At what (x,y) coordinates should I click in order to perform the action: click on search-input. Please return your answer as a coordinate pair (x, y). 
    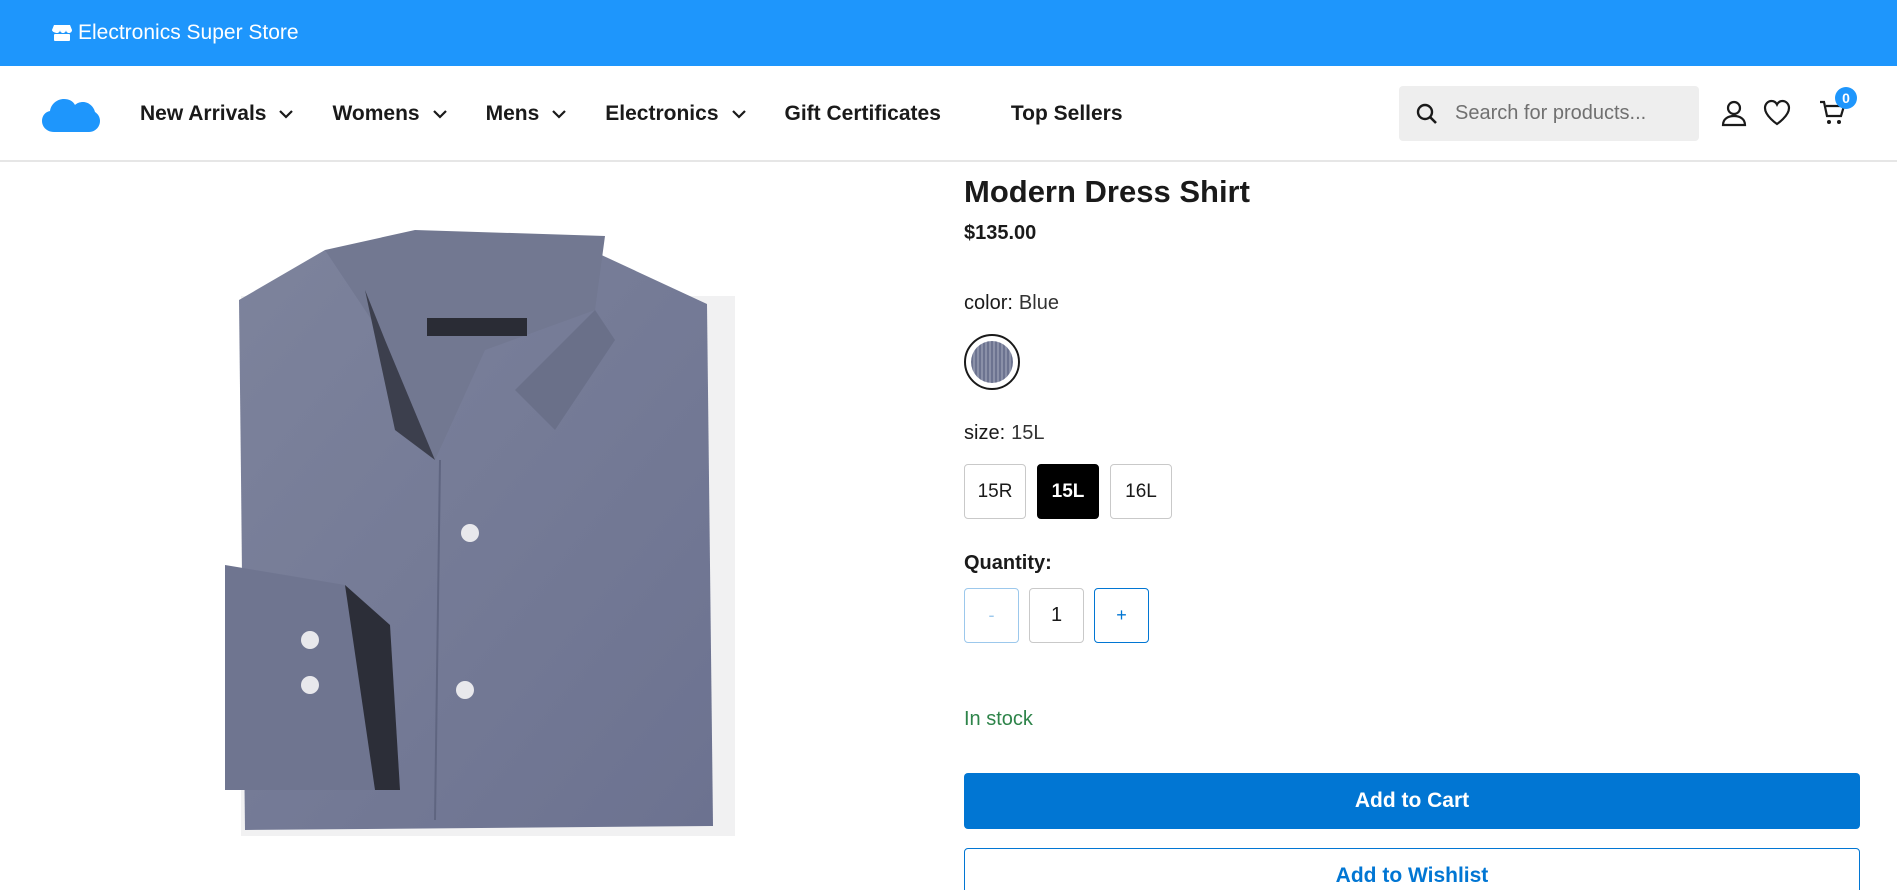
    Looking at the image, I should click on (1565, 113).